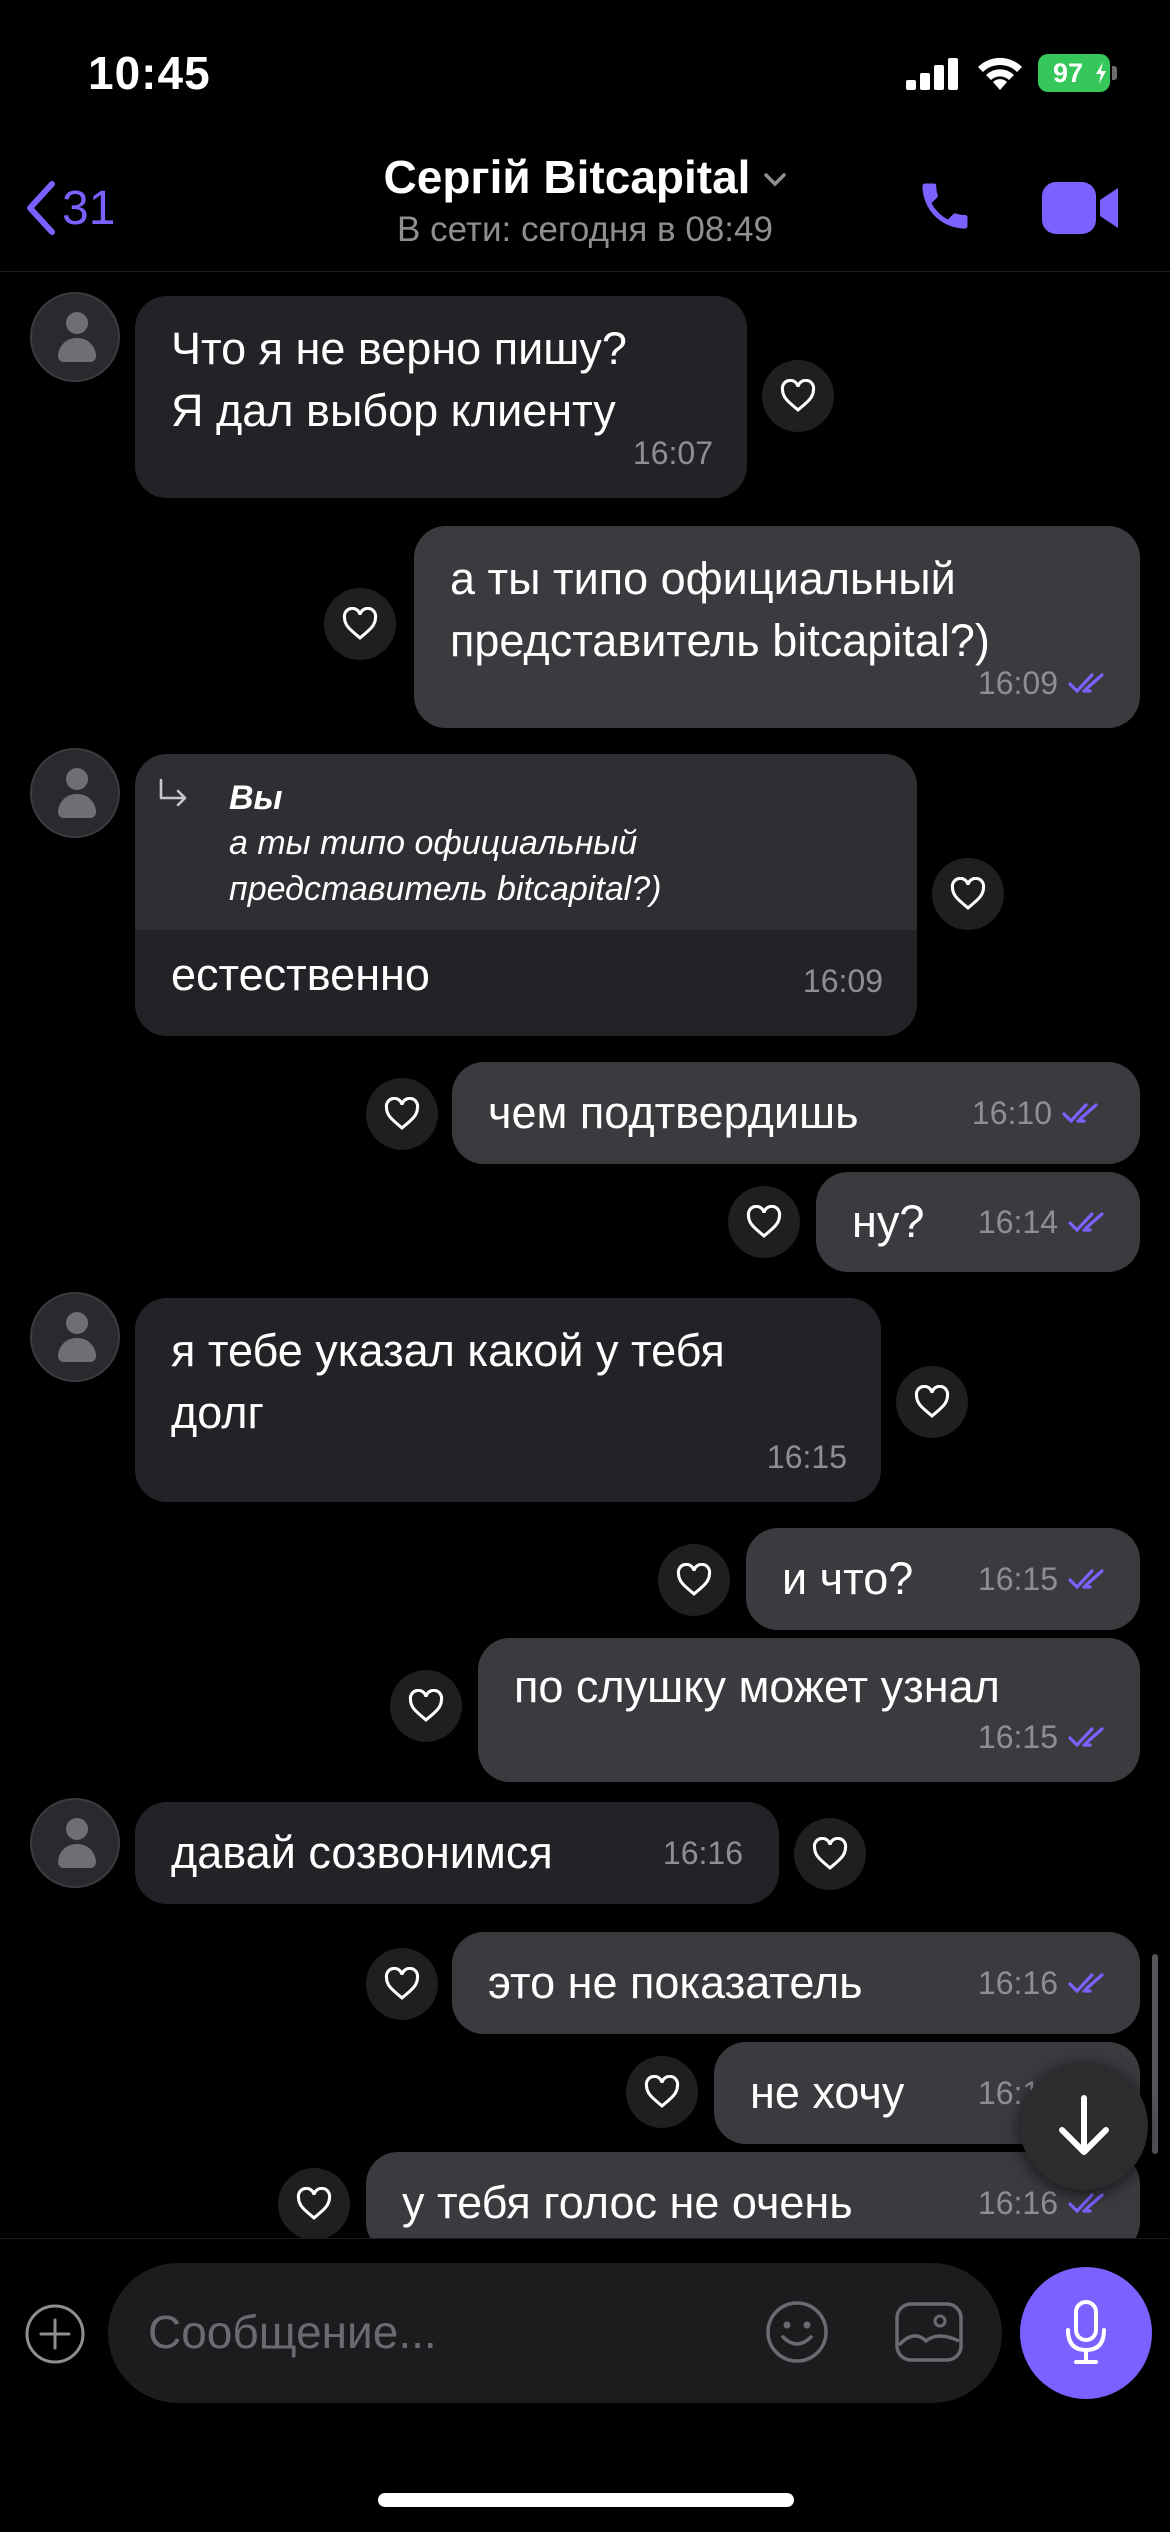 Image resolution: width=1170 pixels, height=2532 pixels. Describe the element at coordinates (1155, 2054) in the screenshot. I see `scrollbar` at that location.